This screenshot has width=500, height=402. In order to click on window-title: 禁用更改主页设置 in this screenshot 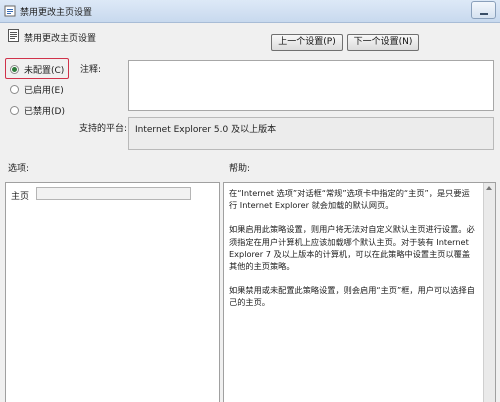, I will do `click(56, 13)`.